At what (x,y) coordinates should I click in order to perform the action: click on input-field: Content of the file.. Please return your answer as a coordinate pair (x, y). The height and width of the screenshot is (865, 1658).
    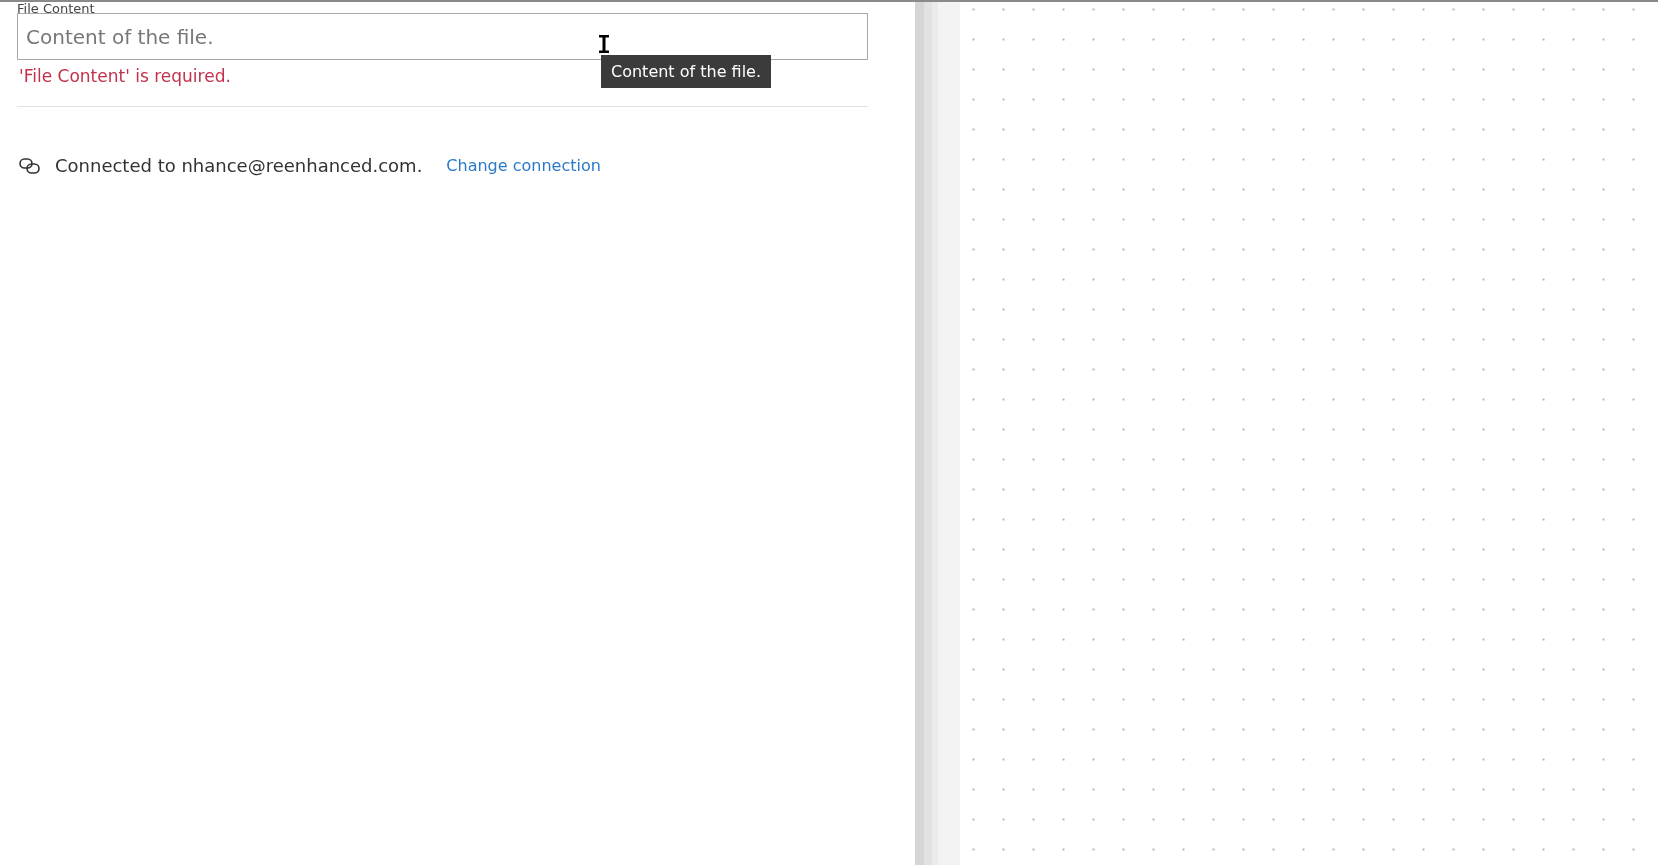
    Looking at the image, I should click on (442, 36).